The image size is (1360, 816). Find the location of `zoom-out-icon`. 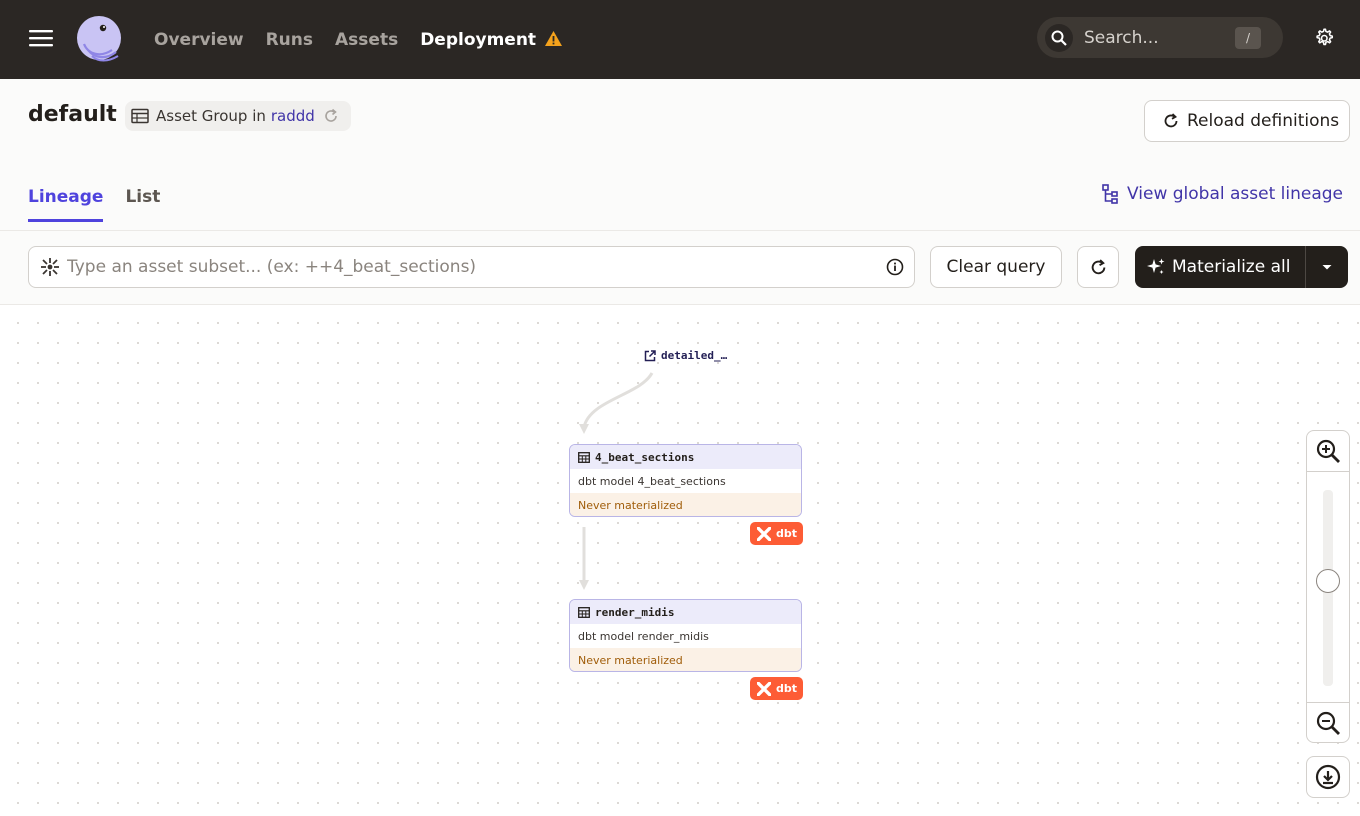

zoom-out-icon is located at coordinates (1328, 723).